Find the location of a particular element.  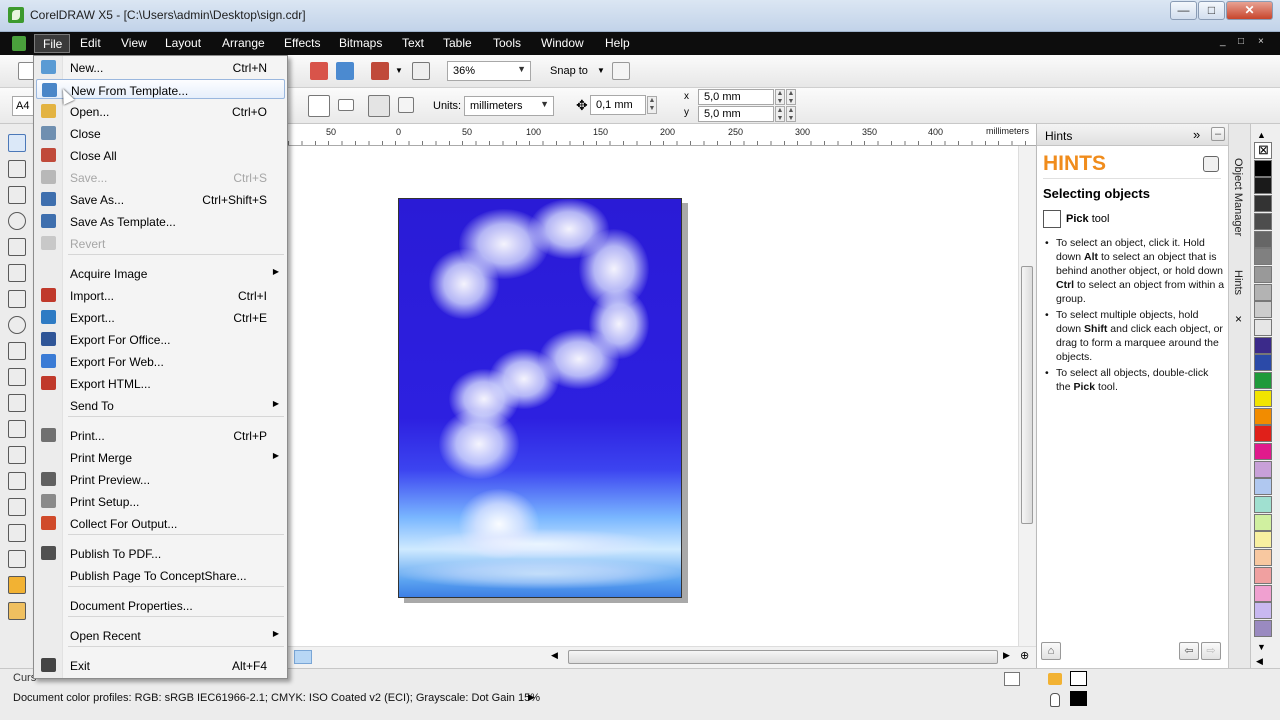

menu-item-print-merge: Print Merge ▶ is located at coordinates (160, 457).